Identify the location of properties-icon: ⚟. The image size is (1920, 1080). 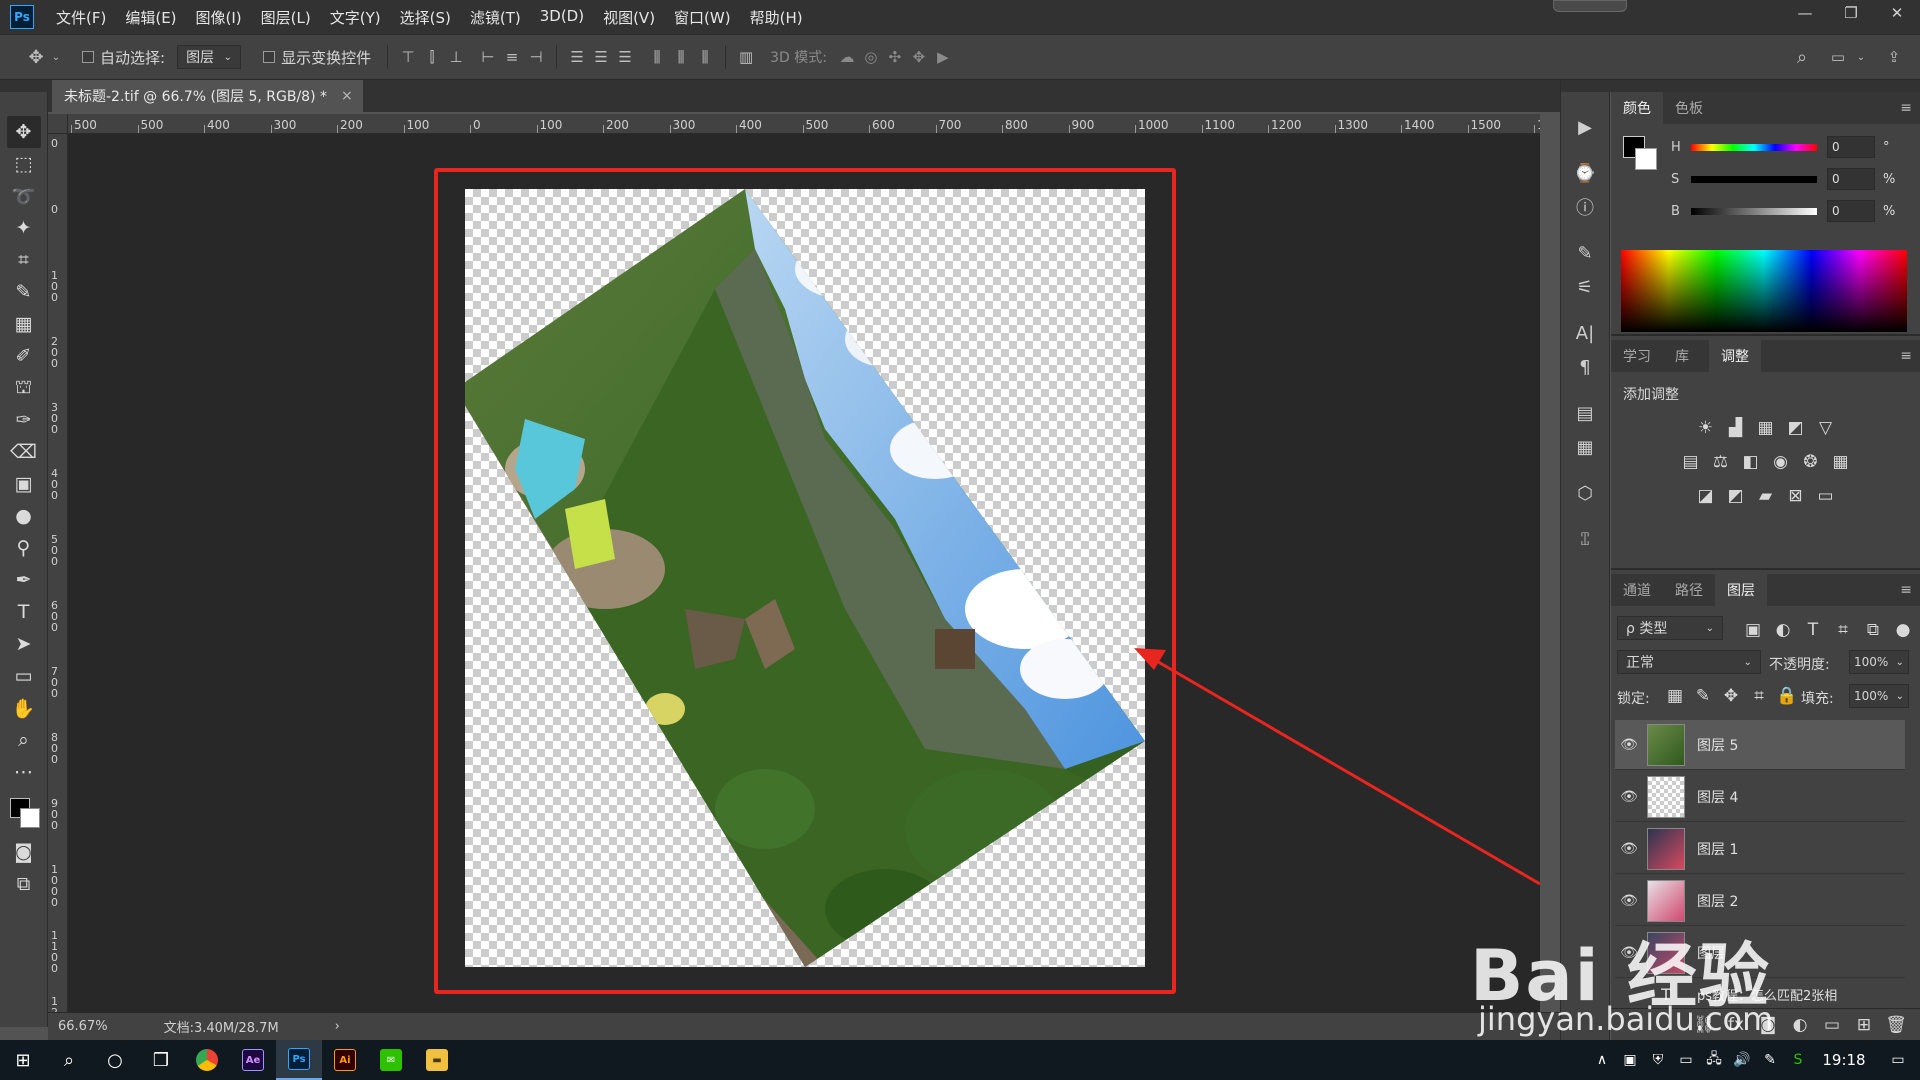
(1585, 287).